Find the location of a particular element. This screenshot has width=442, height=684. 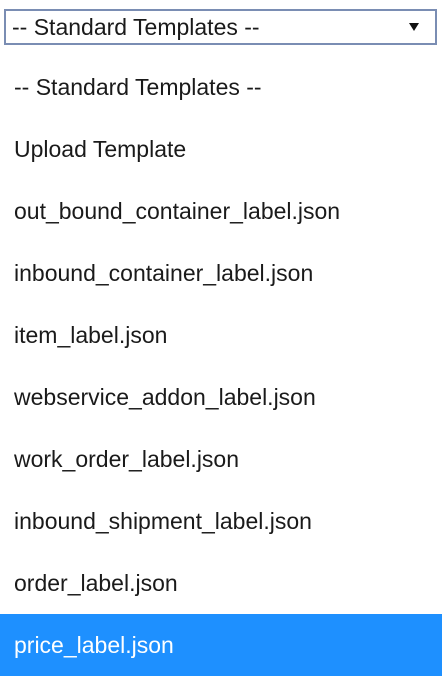

template-select: -- Standard Templates -- is located at coordinates (220, 27).